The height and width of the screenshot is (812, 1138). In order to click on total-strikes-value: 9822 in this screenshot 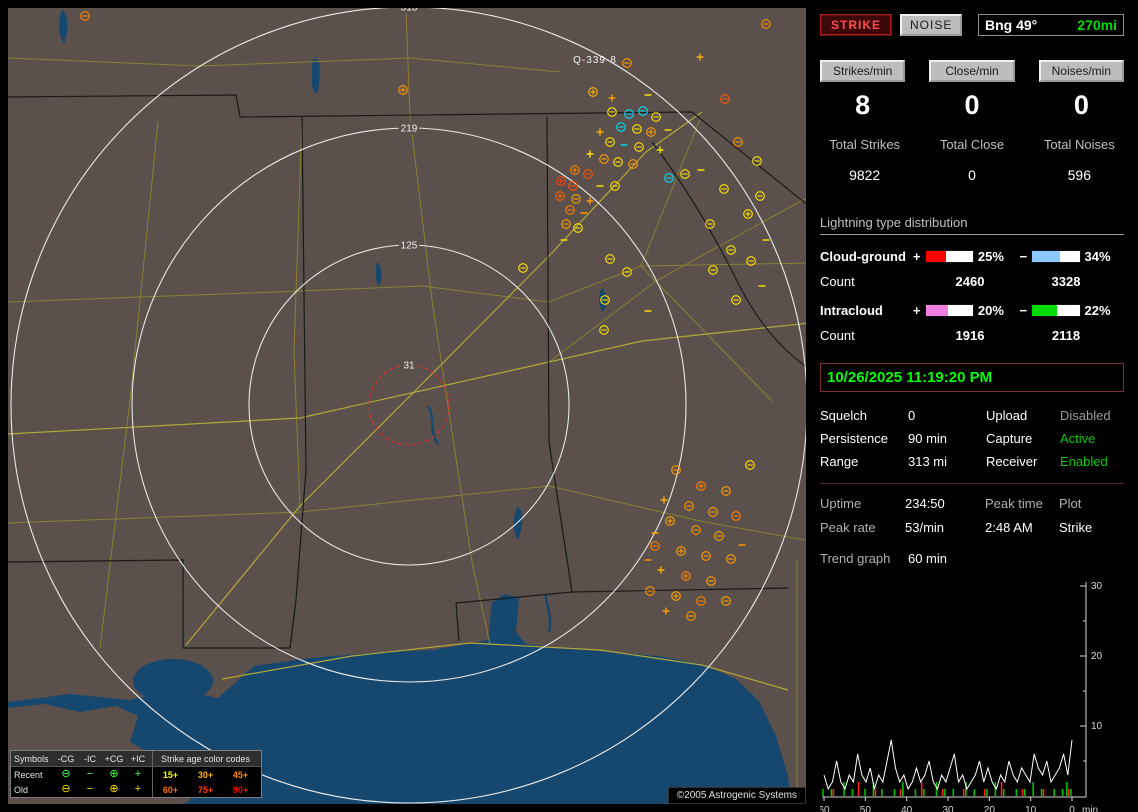, I will do `click(865, 175)`.